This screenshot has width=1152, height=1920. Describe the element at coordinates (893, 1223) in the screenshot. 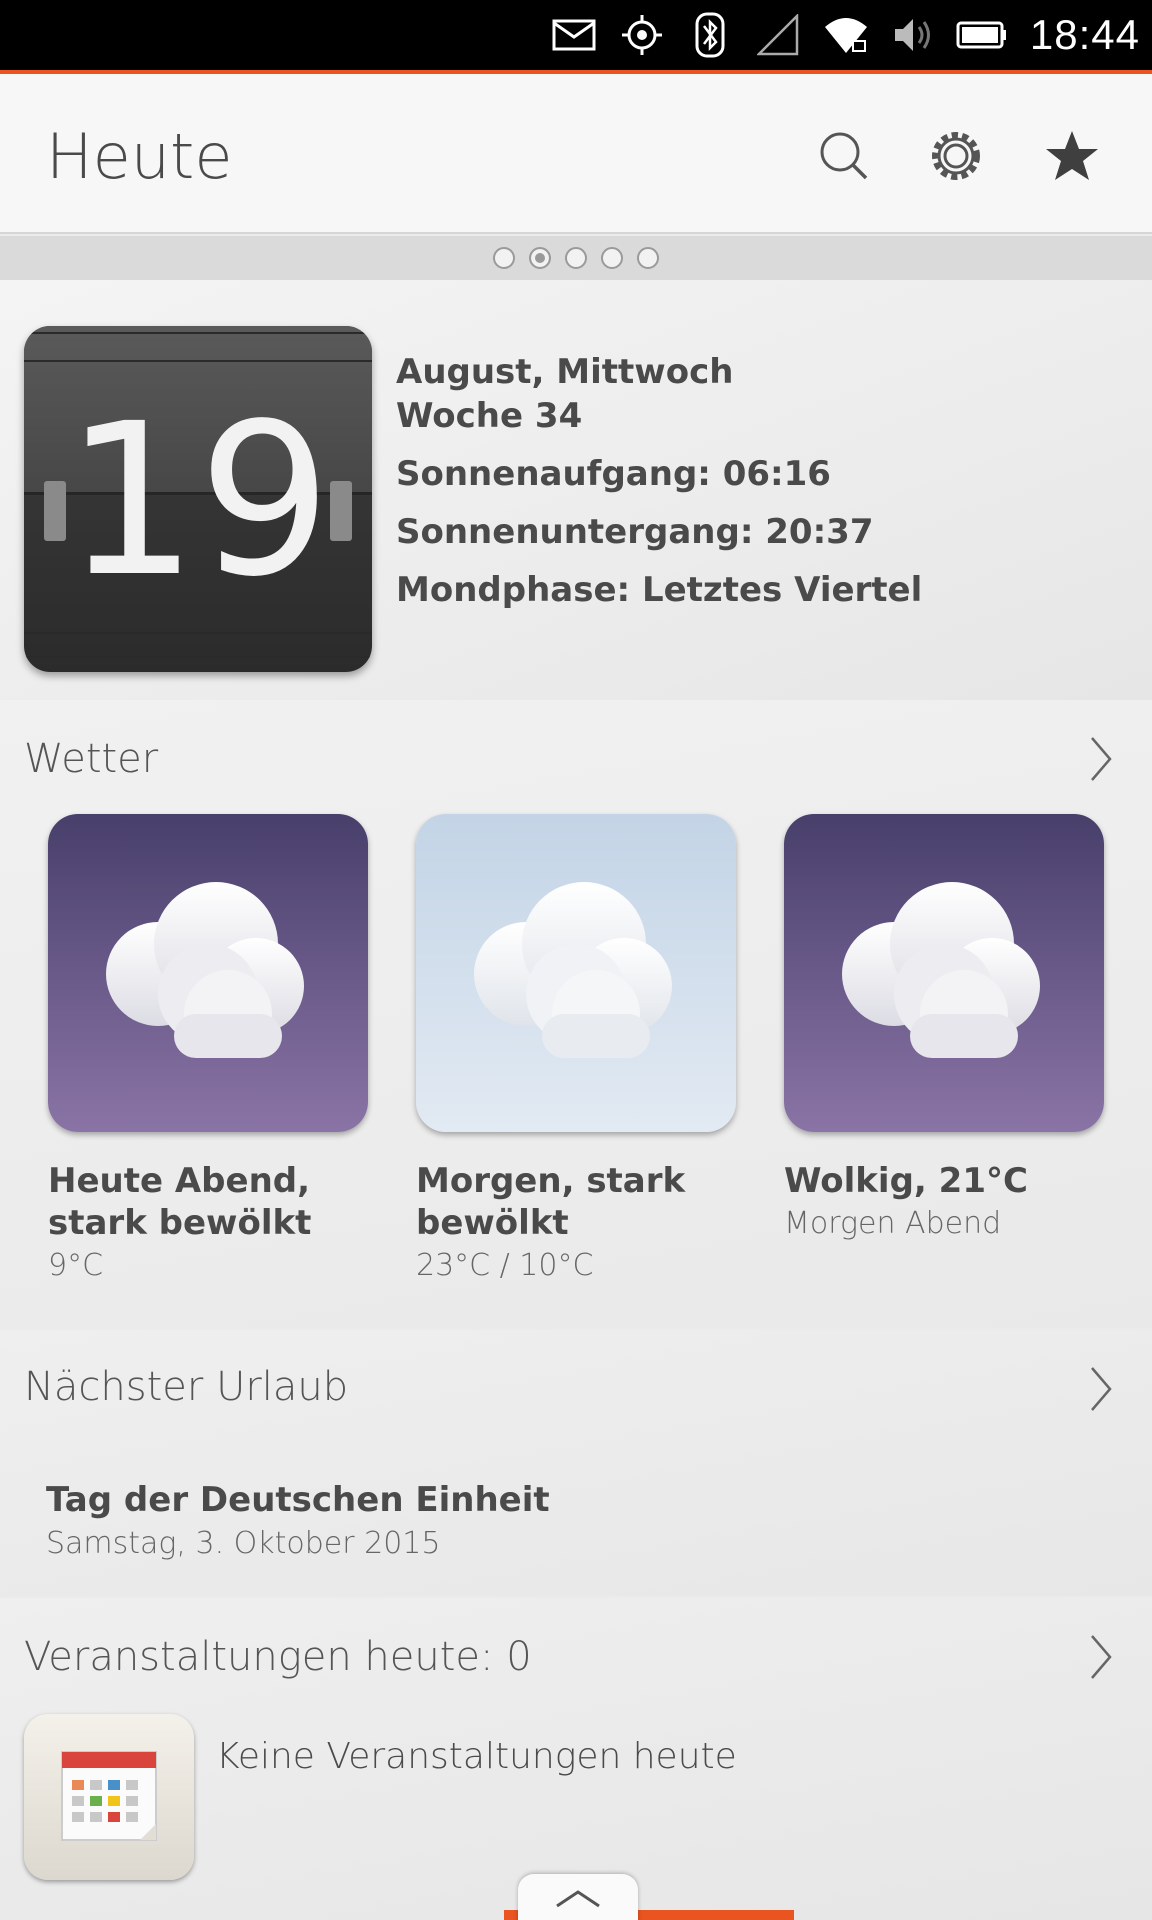

I see `weather-item-subtitle: Morgen Abend` at that location.